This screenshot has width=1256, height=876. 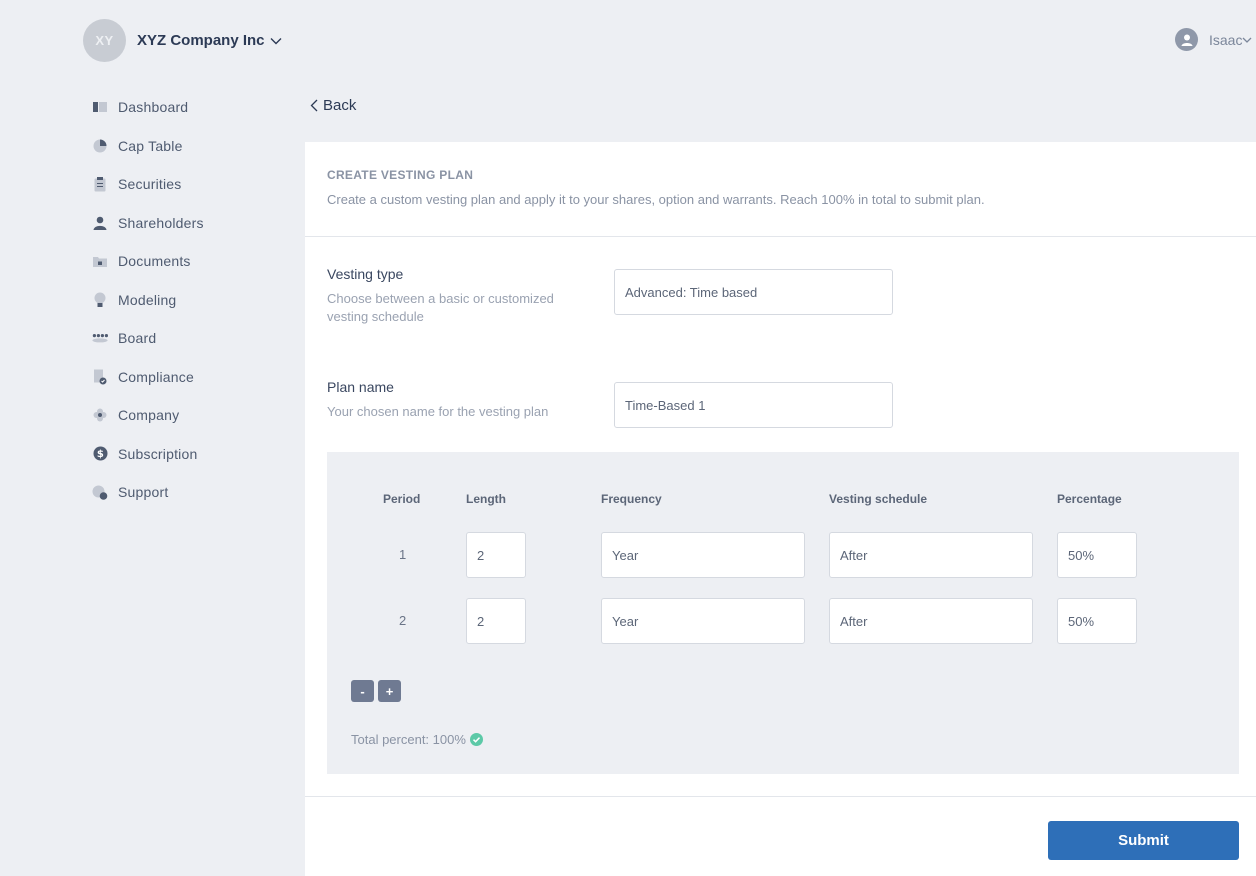 I want to click on sidebar-item-label: Modeling, so click(x=147, y=299).